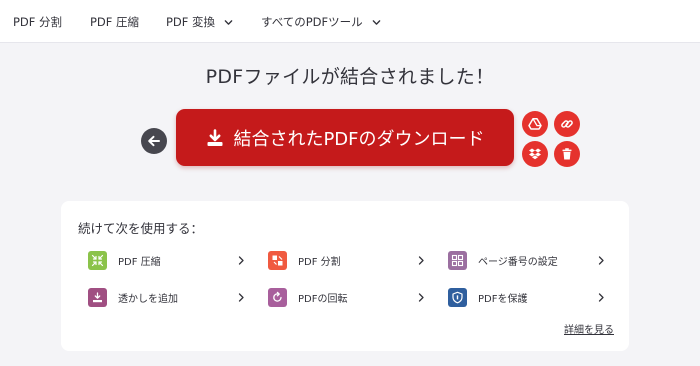 This screenshot has height=366, width=700. Describe the element at coordinates (277, 260) in the screenshot. I see `split-icon` at that location.